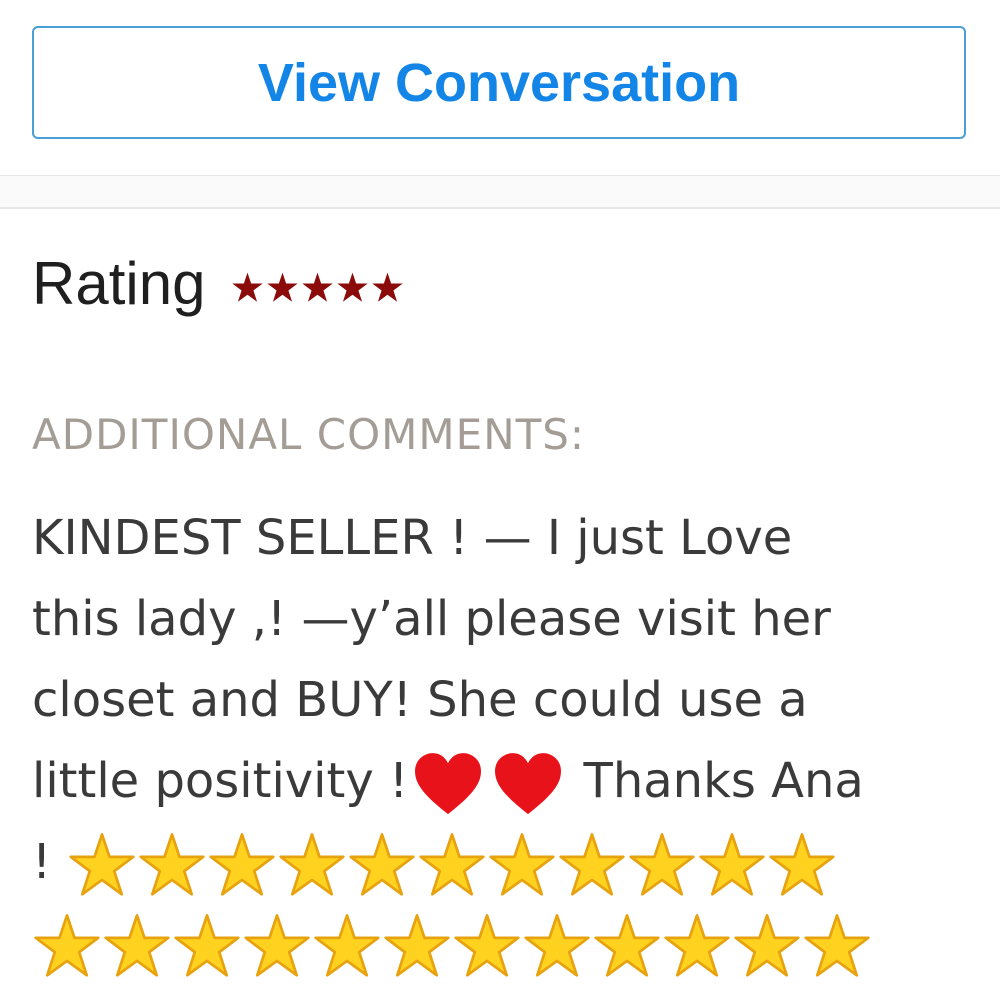 This screenshot has width=1000, height=1000. What do you see at coordinates (420, 700) in the screenshot?
I see `comment-line: closet and BUY! She could use a` at bounding box center [420, 700].